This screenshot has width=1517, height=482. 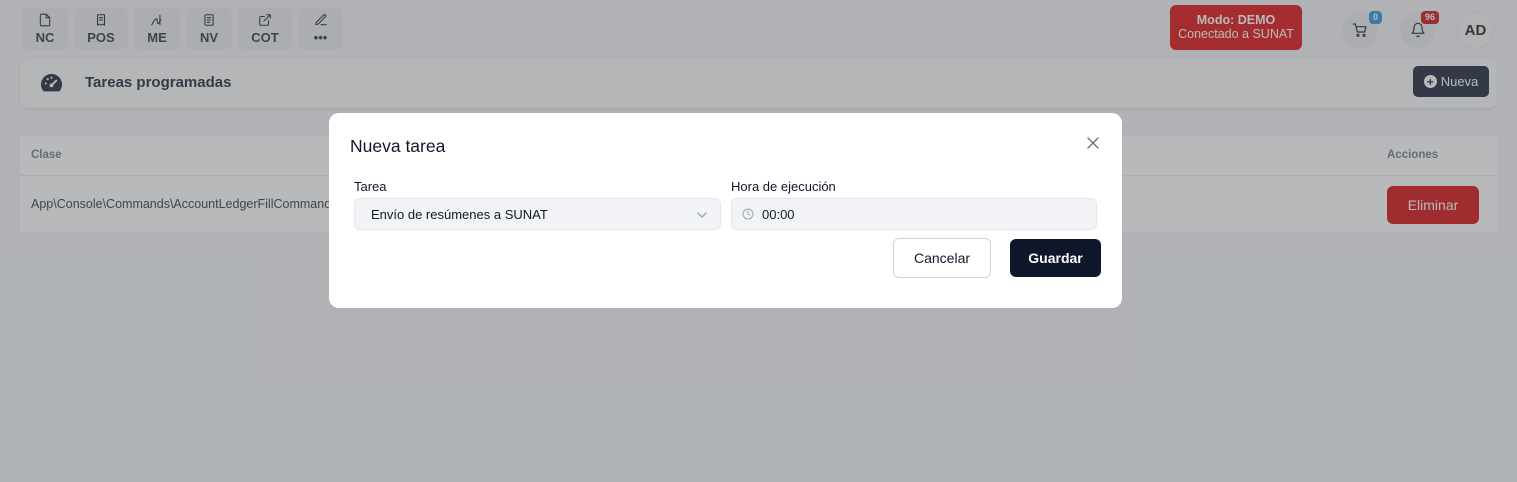 I want to click on clock-icon, so click(x=748, y=214).